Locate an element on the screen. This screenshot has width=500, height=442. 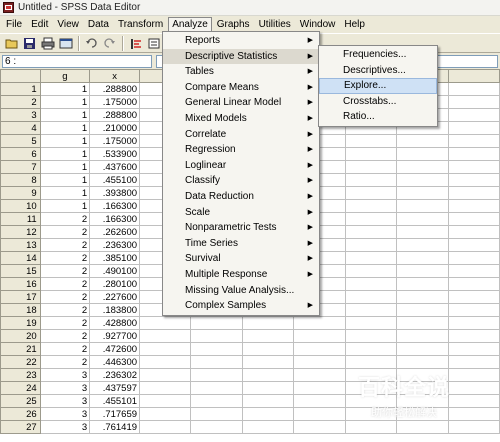
cell-x: .166300 is located at coordinates (115, 206).